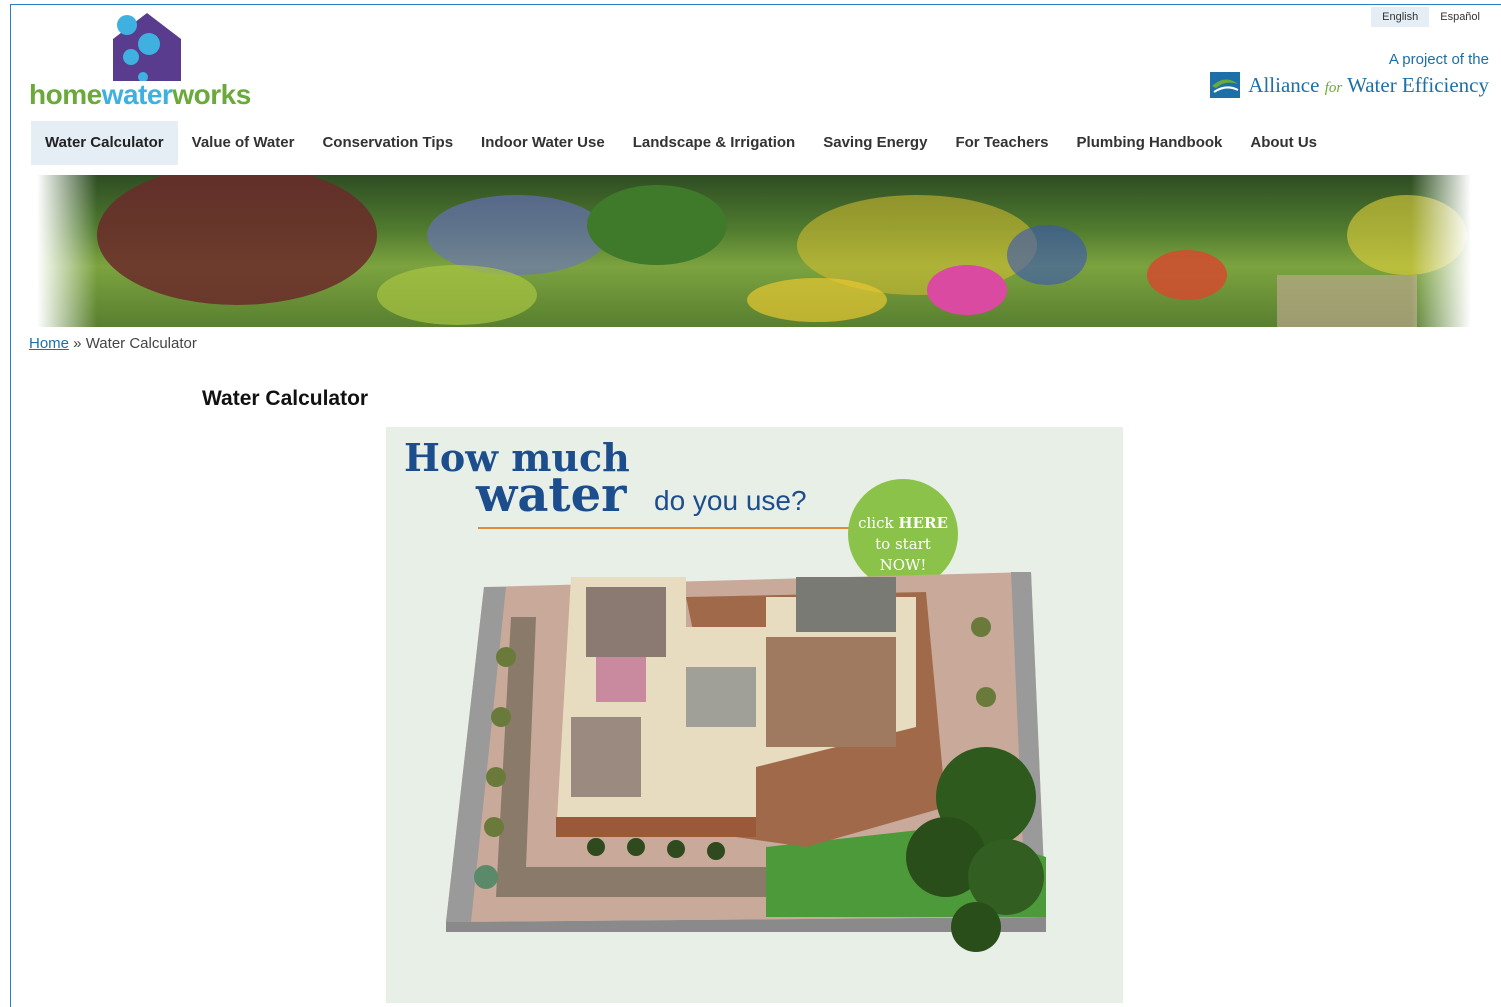 This screenshot has height=1007, width=1501. Describe the element at coordinates (543, 143) in the screenshot. I see `nav-indoor-water-use: Indoor Water Use` at that location.